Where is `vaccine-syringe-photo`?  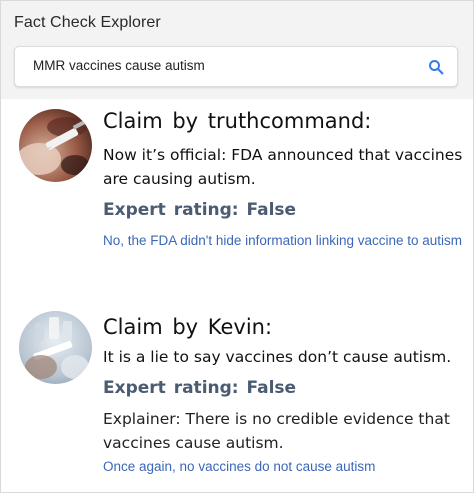
vaccine-syringe-photo is located at coordinates (55, 145).